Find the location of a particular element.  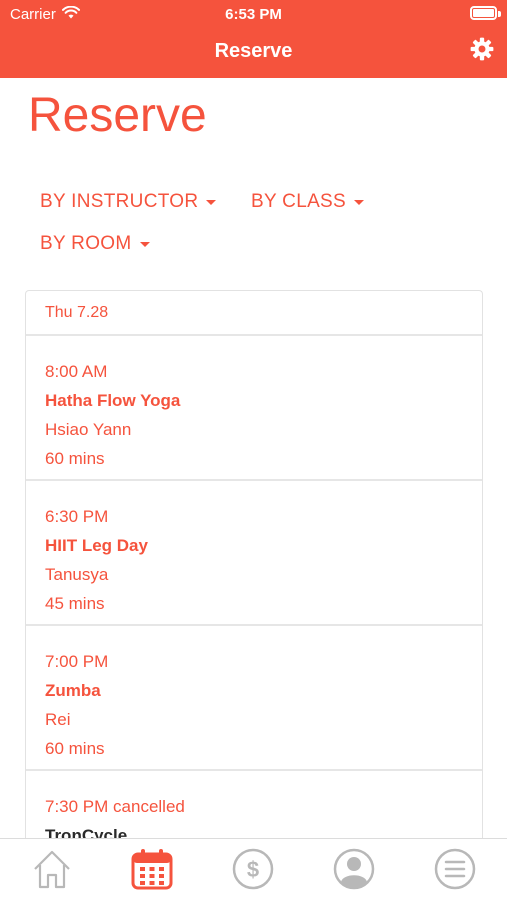

tab-bar: $ is located at coordinates (253, 869).